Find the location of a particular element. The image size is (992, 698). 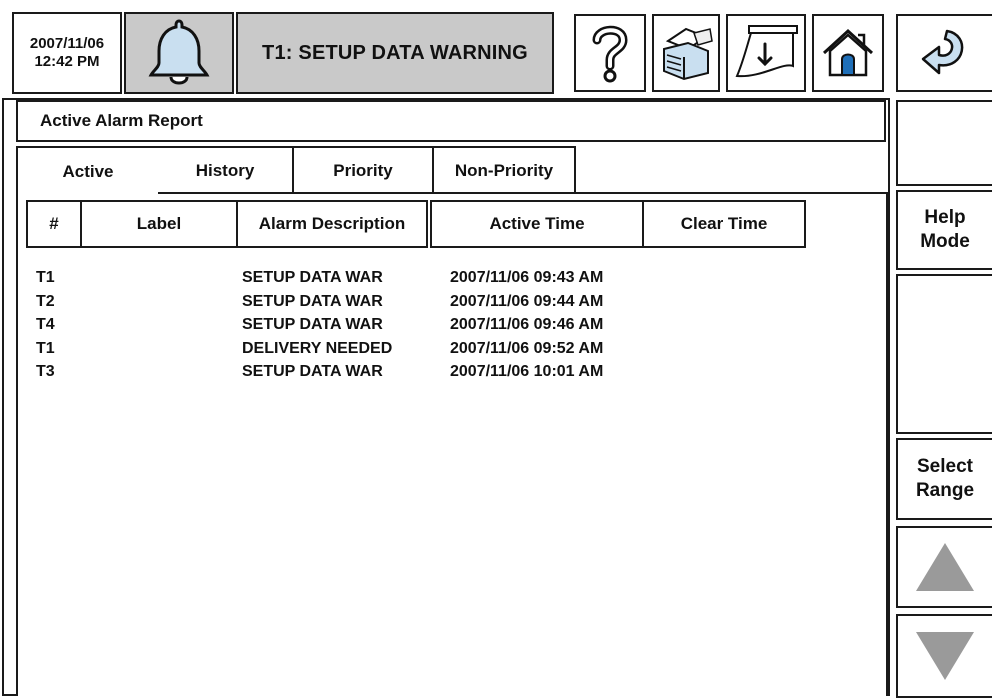

row-active-time: 2007/11/06 09:46 AM is located at coordinates (527, 324).